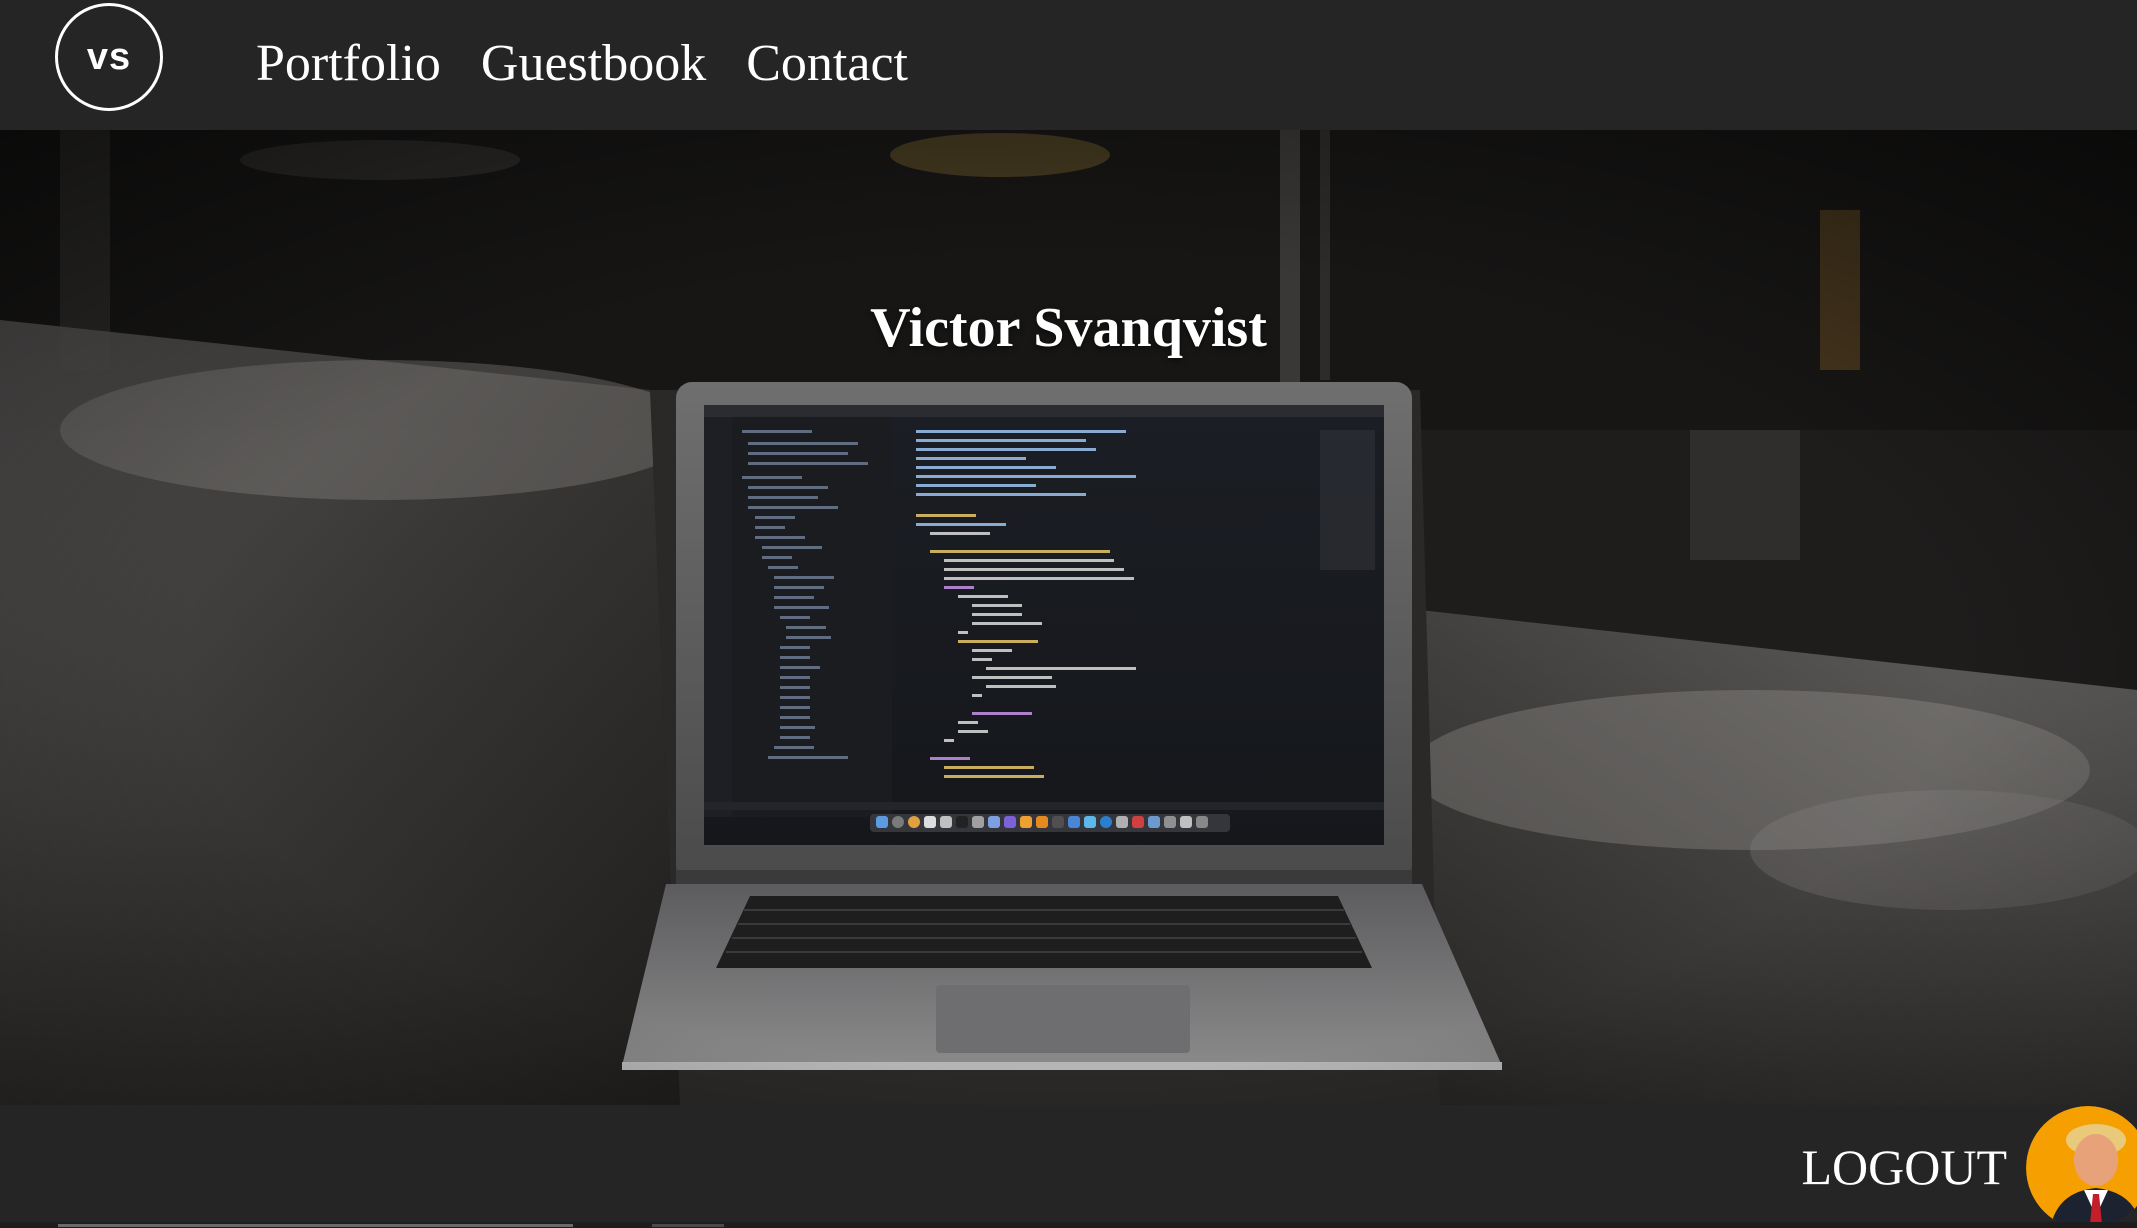  I want to click on site-footer: LOGOUT, so click(1068, 1166).